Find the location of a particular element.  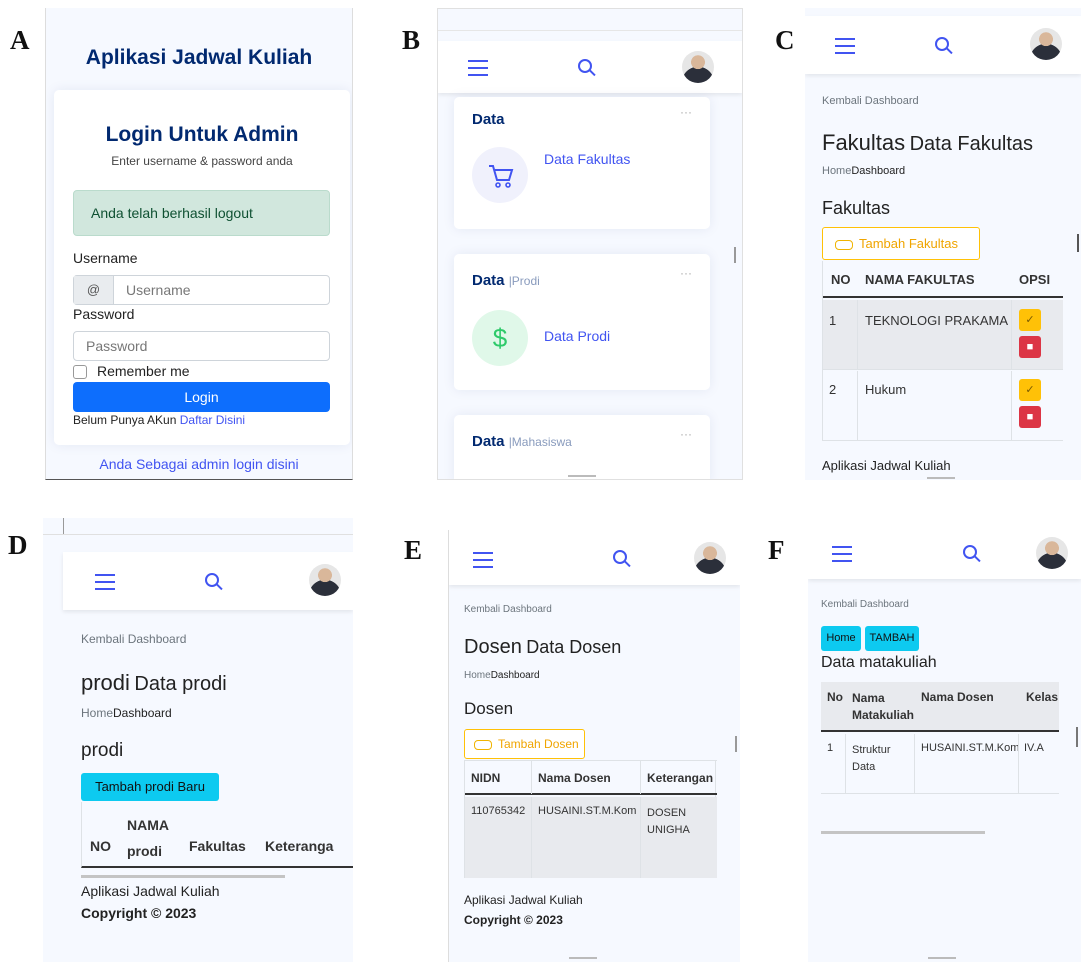

prodi-table-header: NO NAMA prodi Fakultas Keteranga is located at coordinates (217, 835).